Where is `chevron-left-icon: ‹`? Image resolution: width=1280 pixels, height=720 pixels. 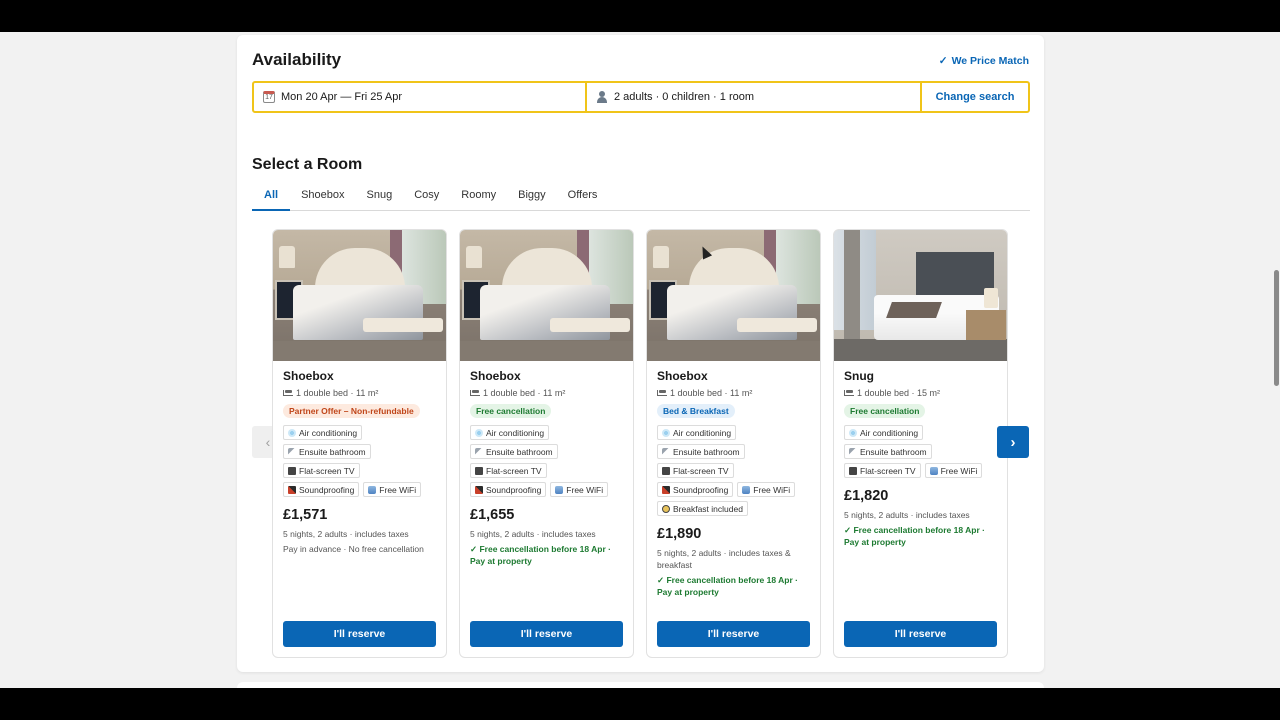
chevron-left-icon: ‹ is located at coordinates (268, 442).